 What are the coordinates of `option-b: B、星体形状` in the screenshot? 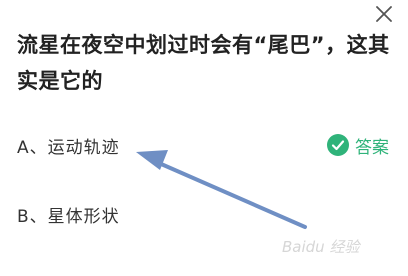 It's located at (204, 214).